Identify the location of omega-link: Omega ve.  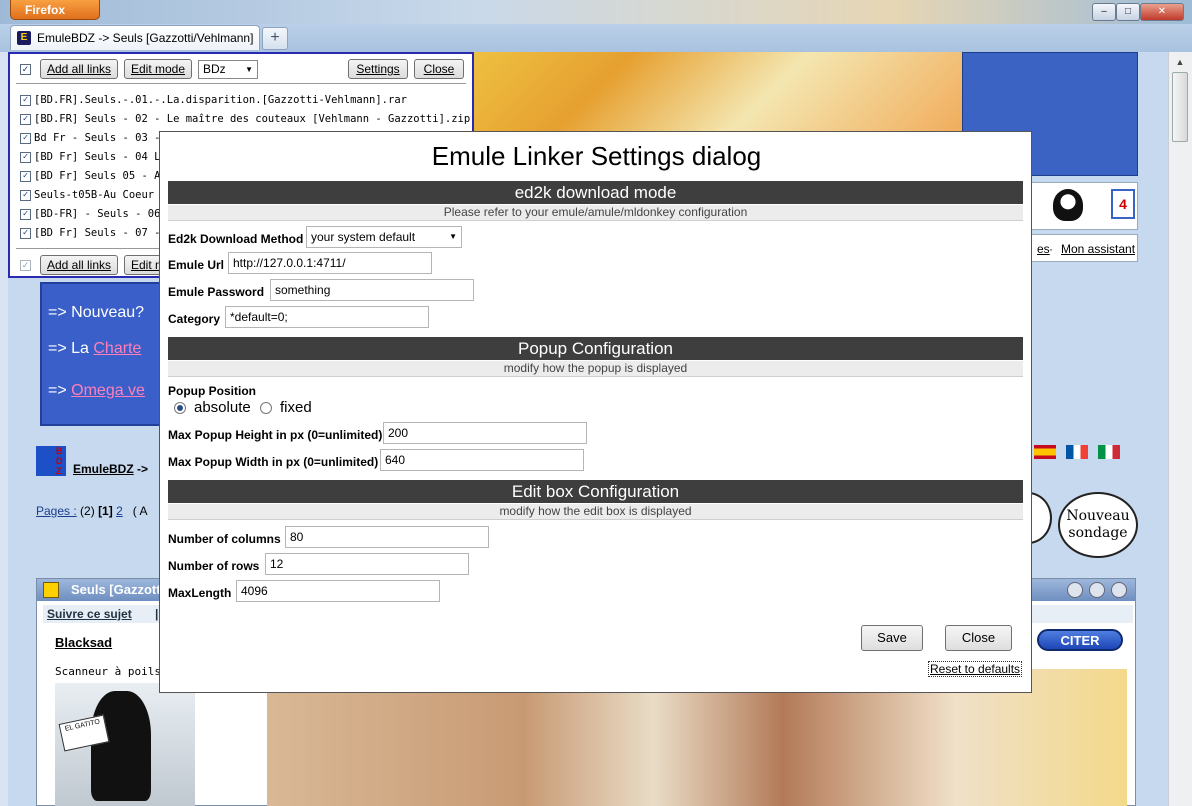
(108, 390).